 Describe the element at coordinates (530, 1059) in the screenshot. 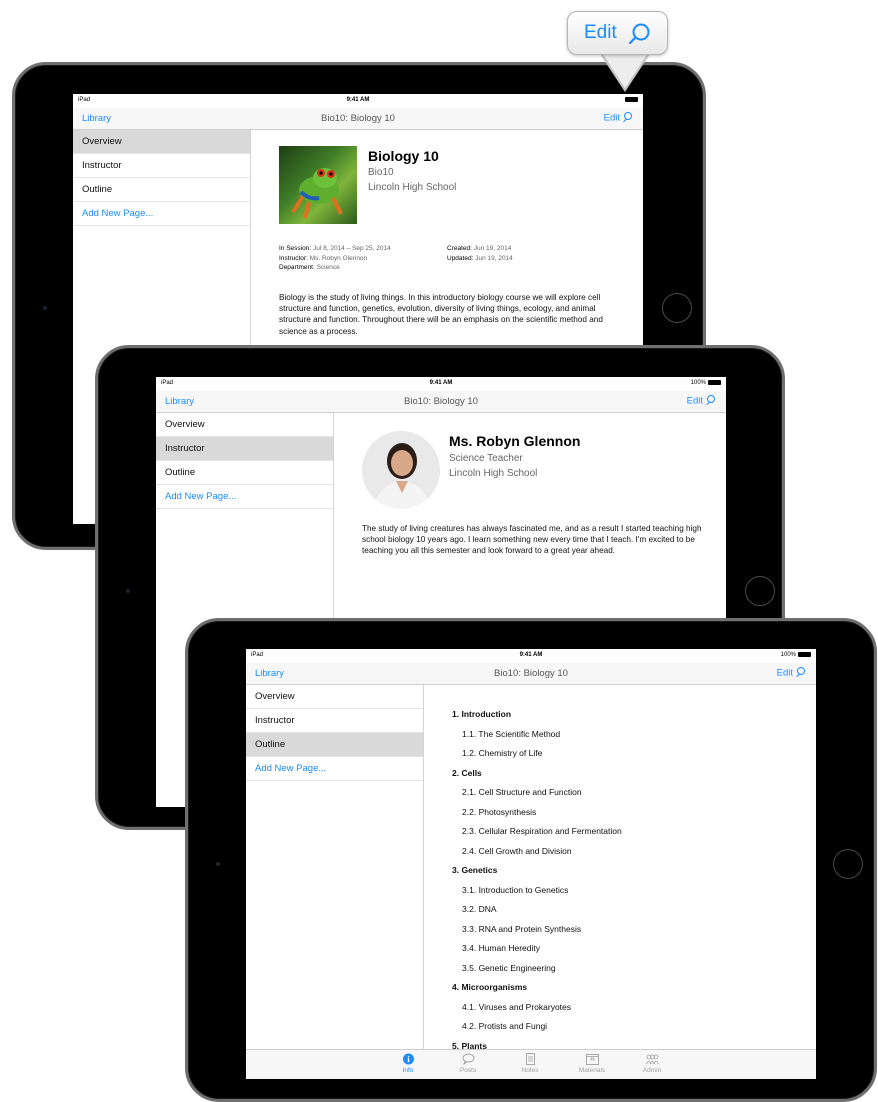

I see `note-icon` at that location.